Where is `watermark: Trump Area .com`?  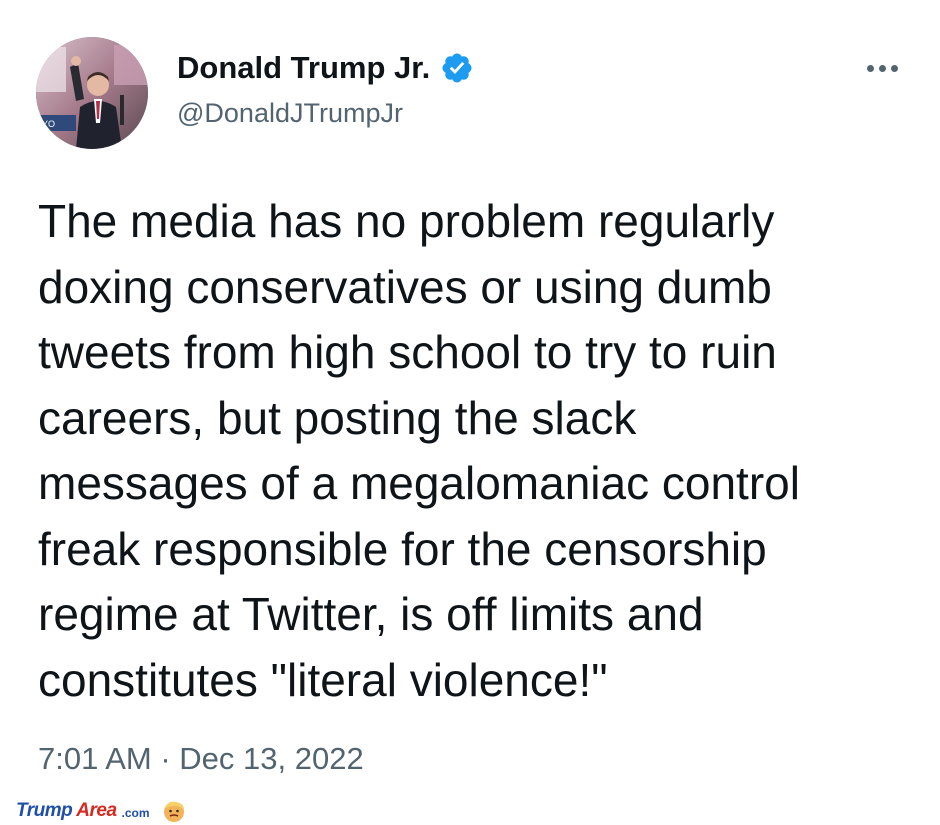 watermark: Trump Area .com is located at coordinates (101, 811).